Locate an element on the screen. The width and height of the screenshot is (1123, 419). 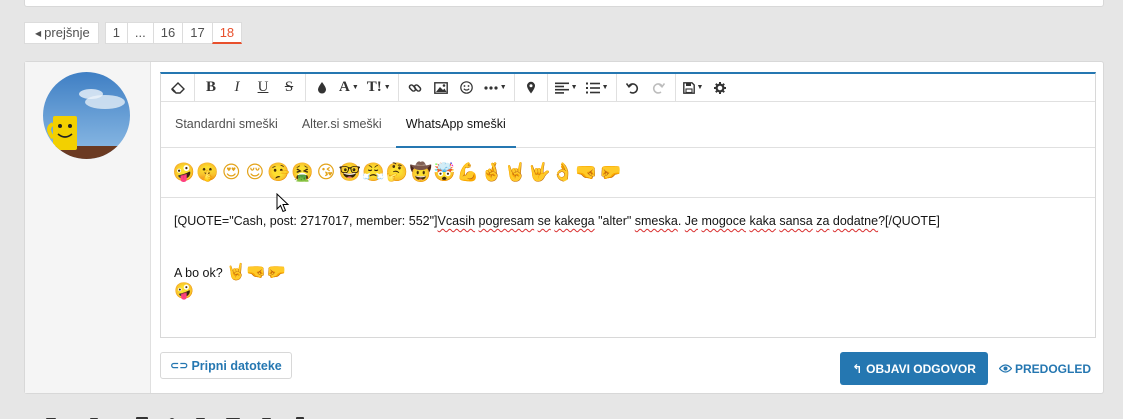
bold-button: B is located at coordinates (211, 88).